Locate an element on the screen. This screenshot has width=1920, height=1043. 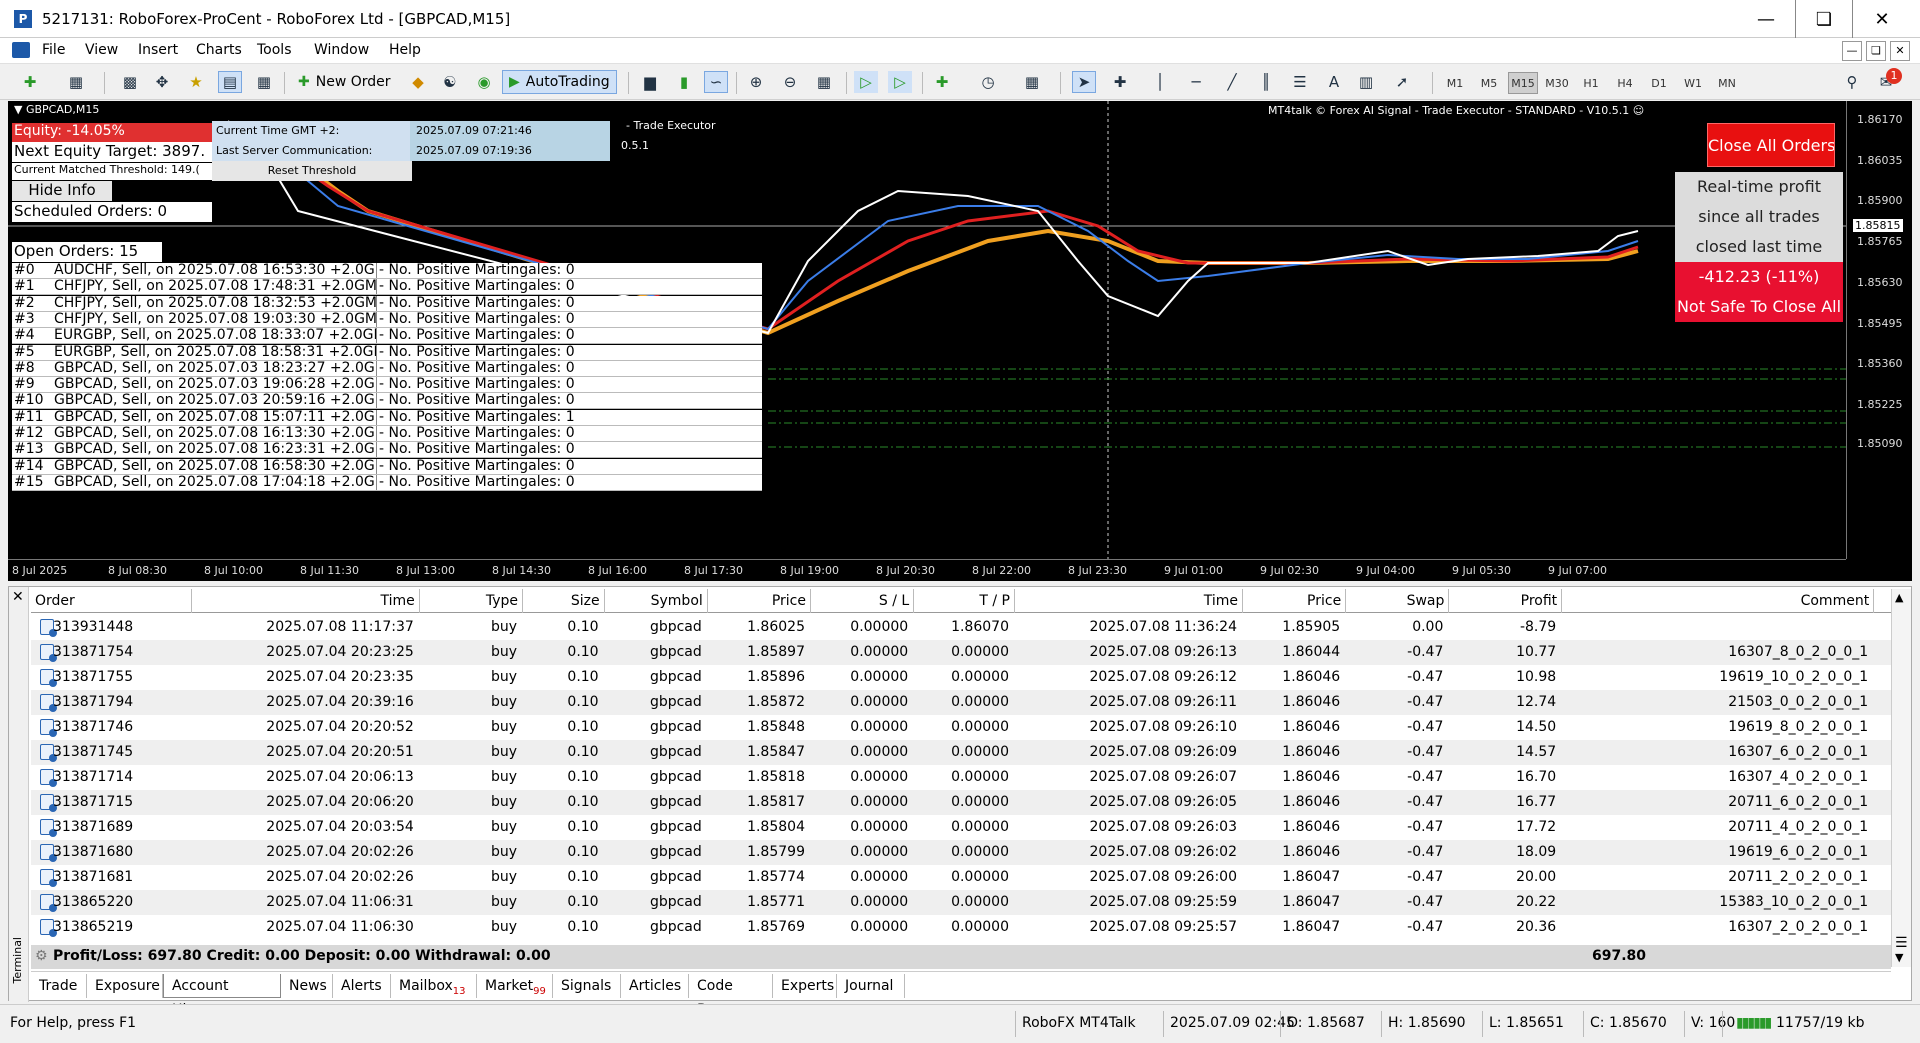
terminal-icon: ▤ is located at coordinates (230, 82).